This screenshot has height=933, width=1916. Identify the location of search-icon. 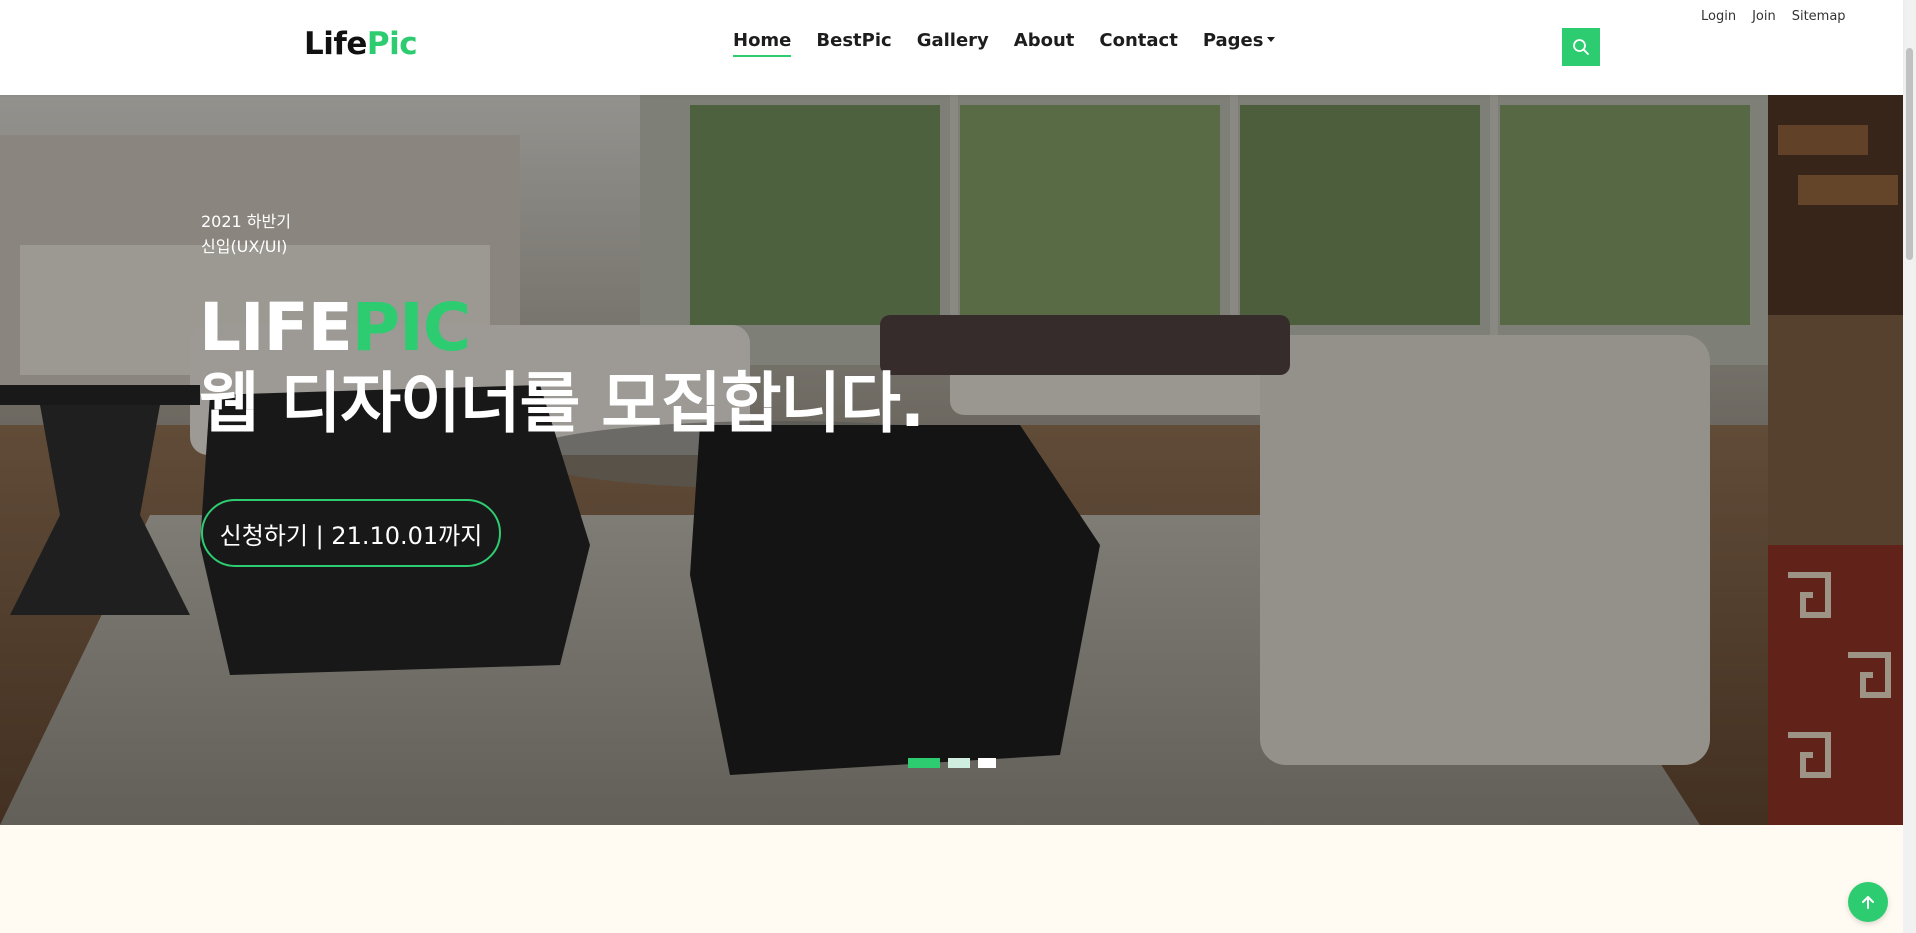
(1581, 47).